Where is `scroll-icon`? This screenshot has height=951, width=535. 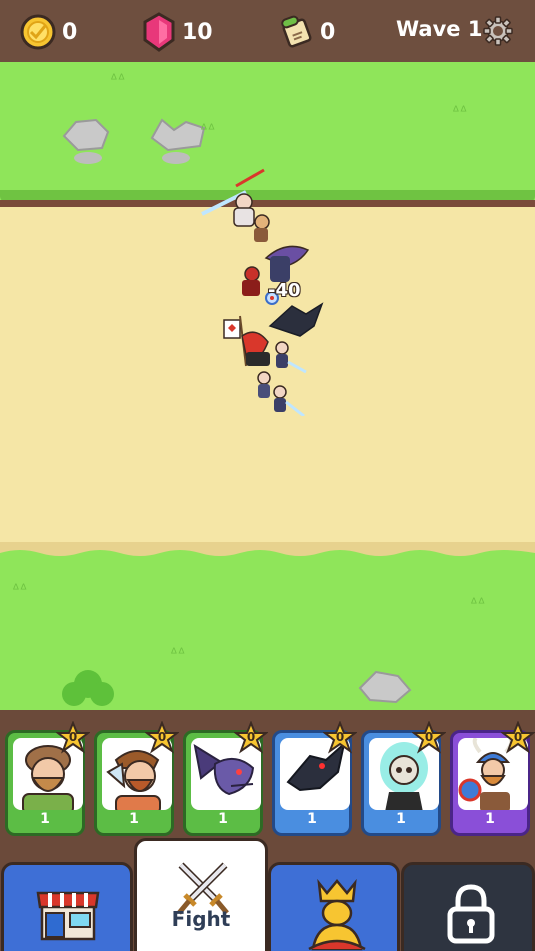
scroll-icon is located at coordinates (296, 31).